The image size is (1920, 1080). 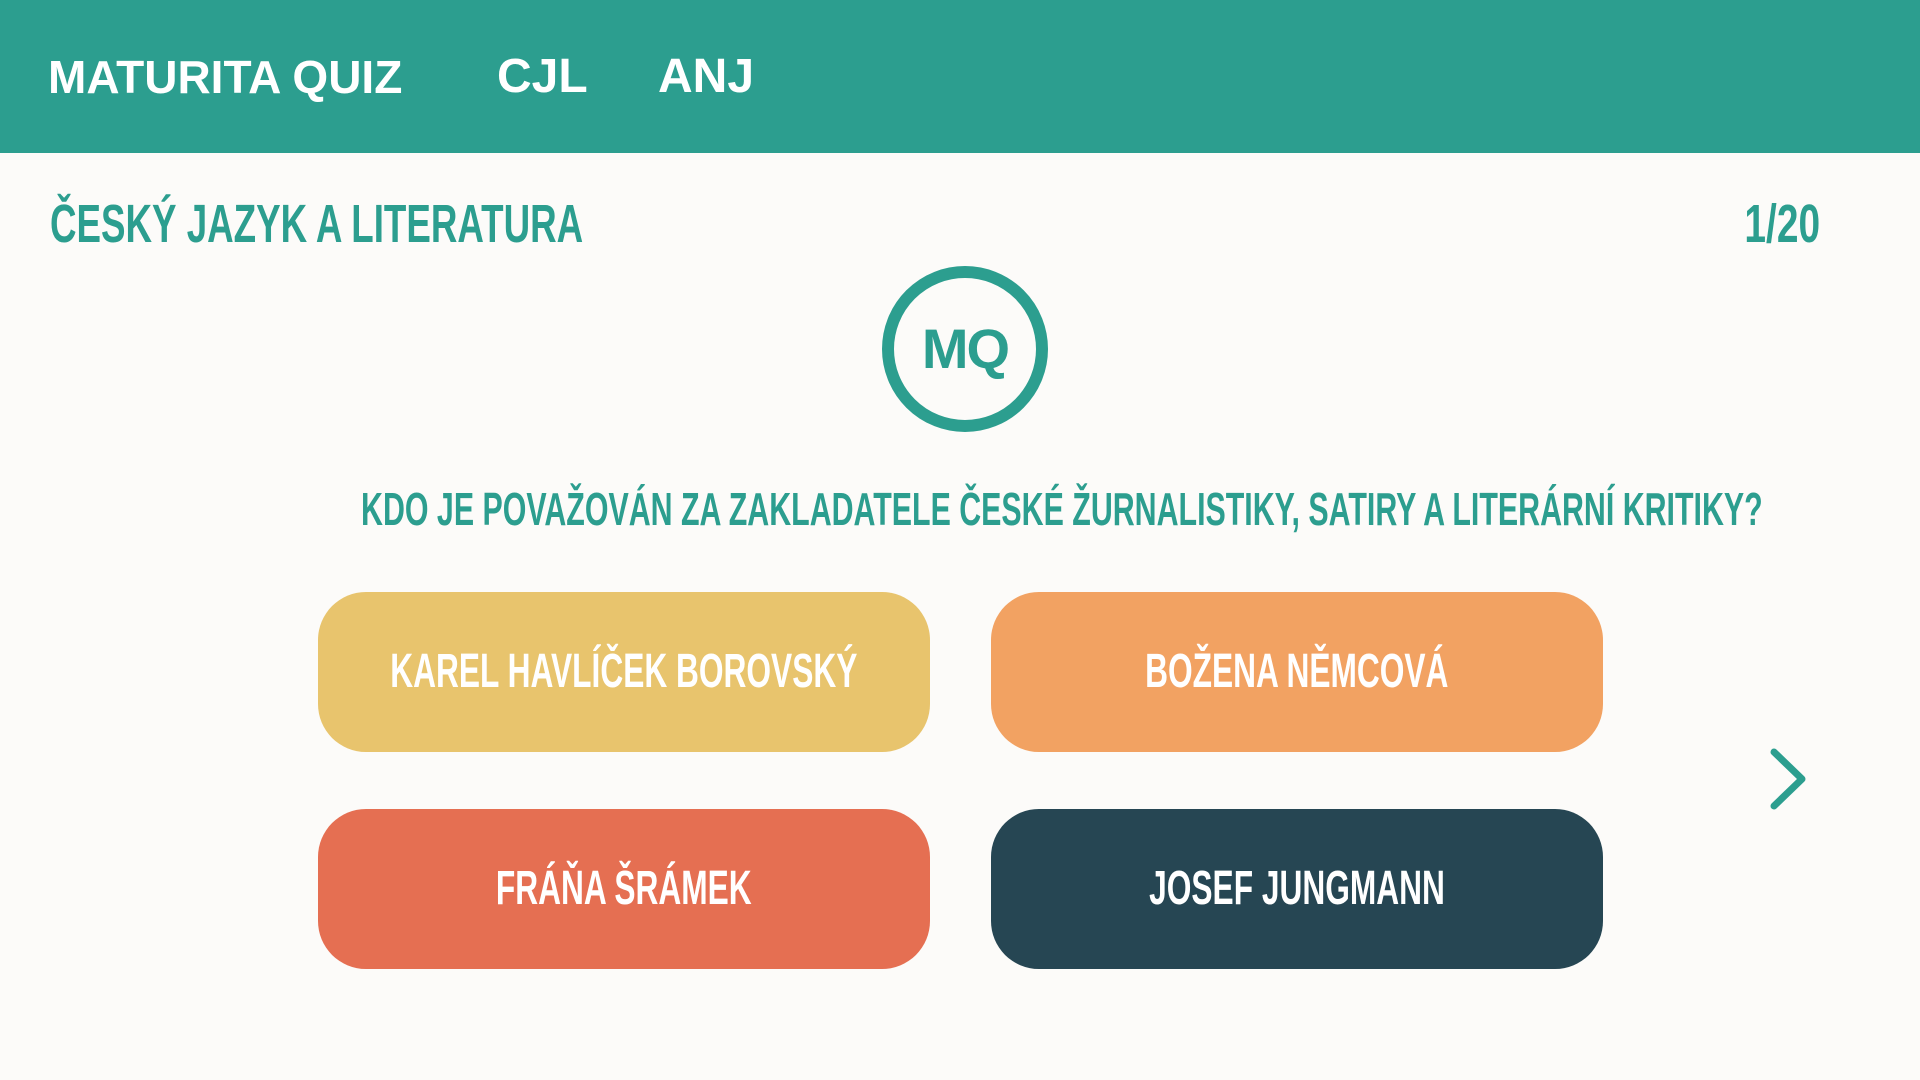 I want to click on quiz-logo: MQ, so click(x=965, y=349).